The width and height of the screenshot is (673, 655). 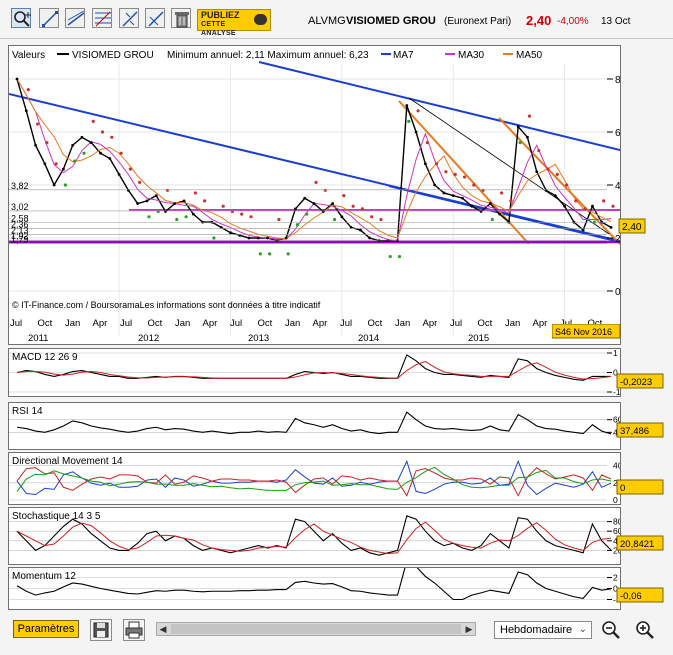 What do you see at coordinates (218, 33) in the screenshot?
I see `ad-line-3: ANALYSE` at bounding box center [218, 33].